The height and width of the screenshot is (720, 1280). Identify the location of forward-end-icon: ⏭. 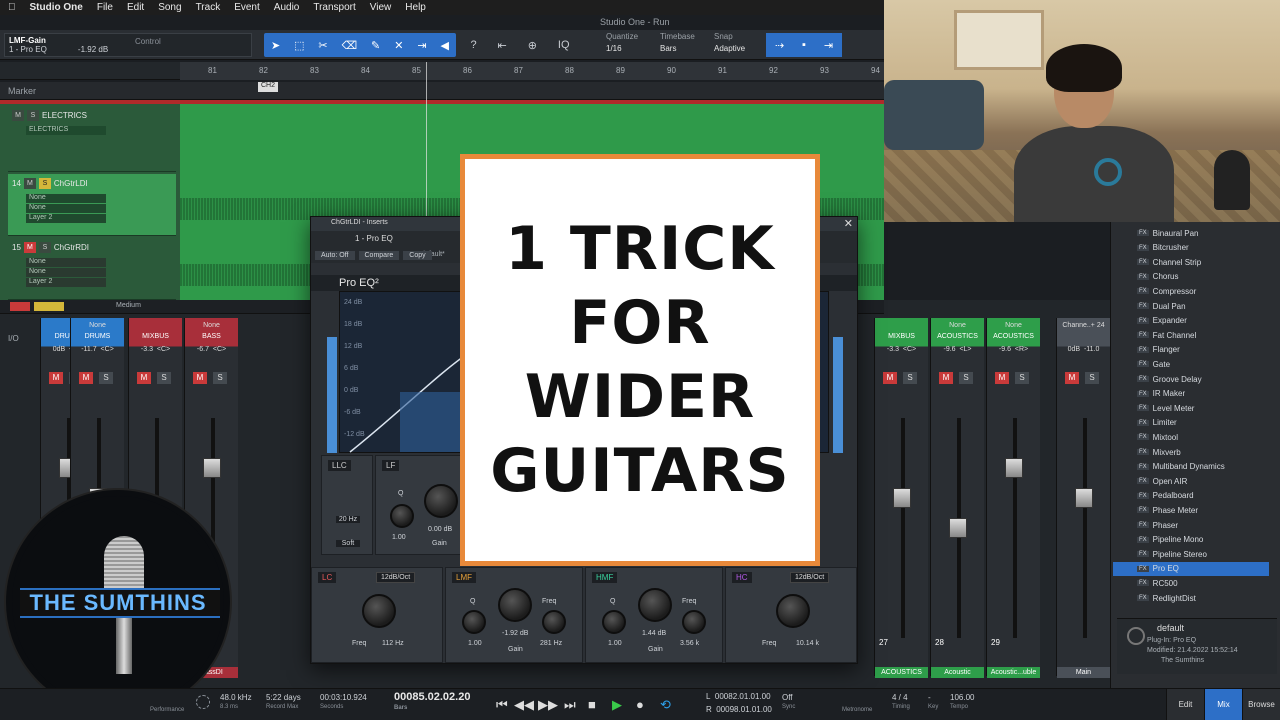
(570, 705).